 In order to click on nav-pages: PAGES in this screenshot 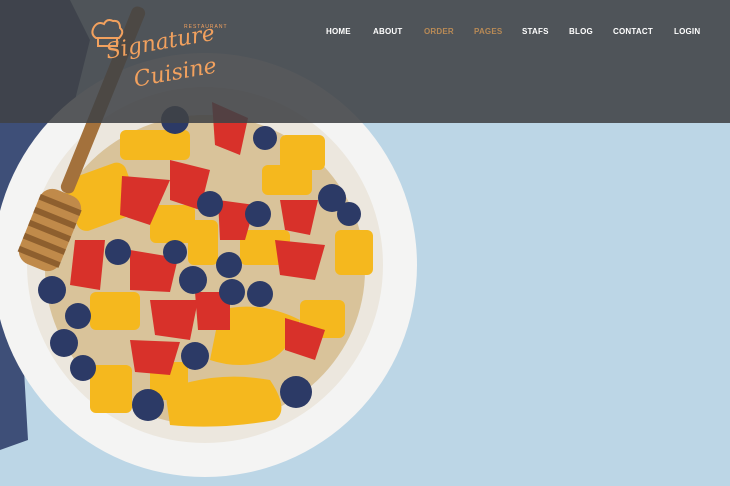, I will do `click(488, 31)`.